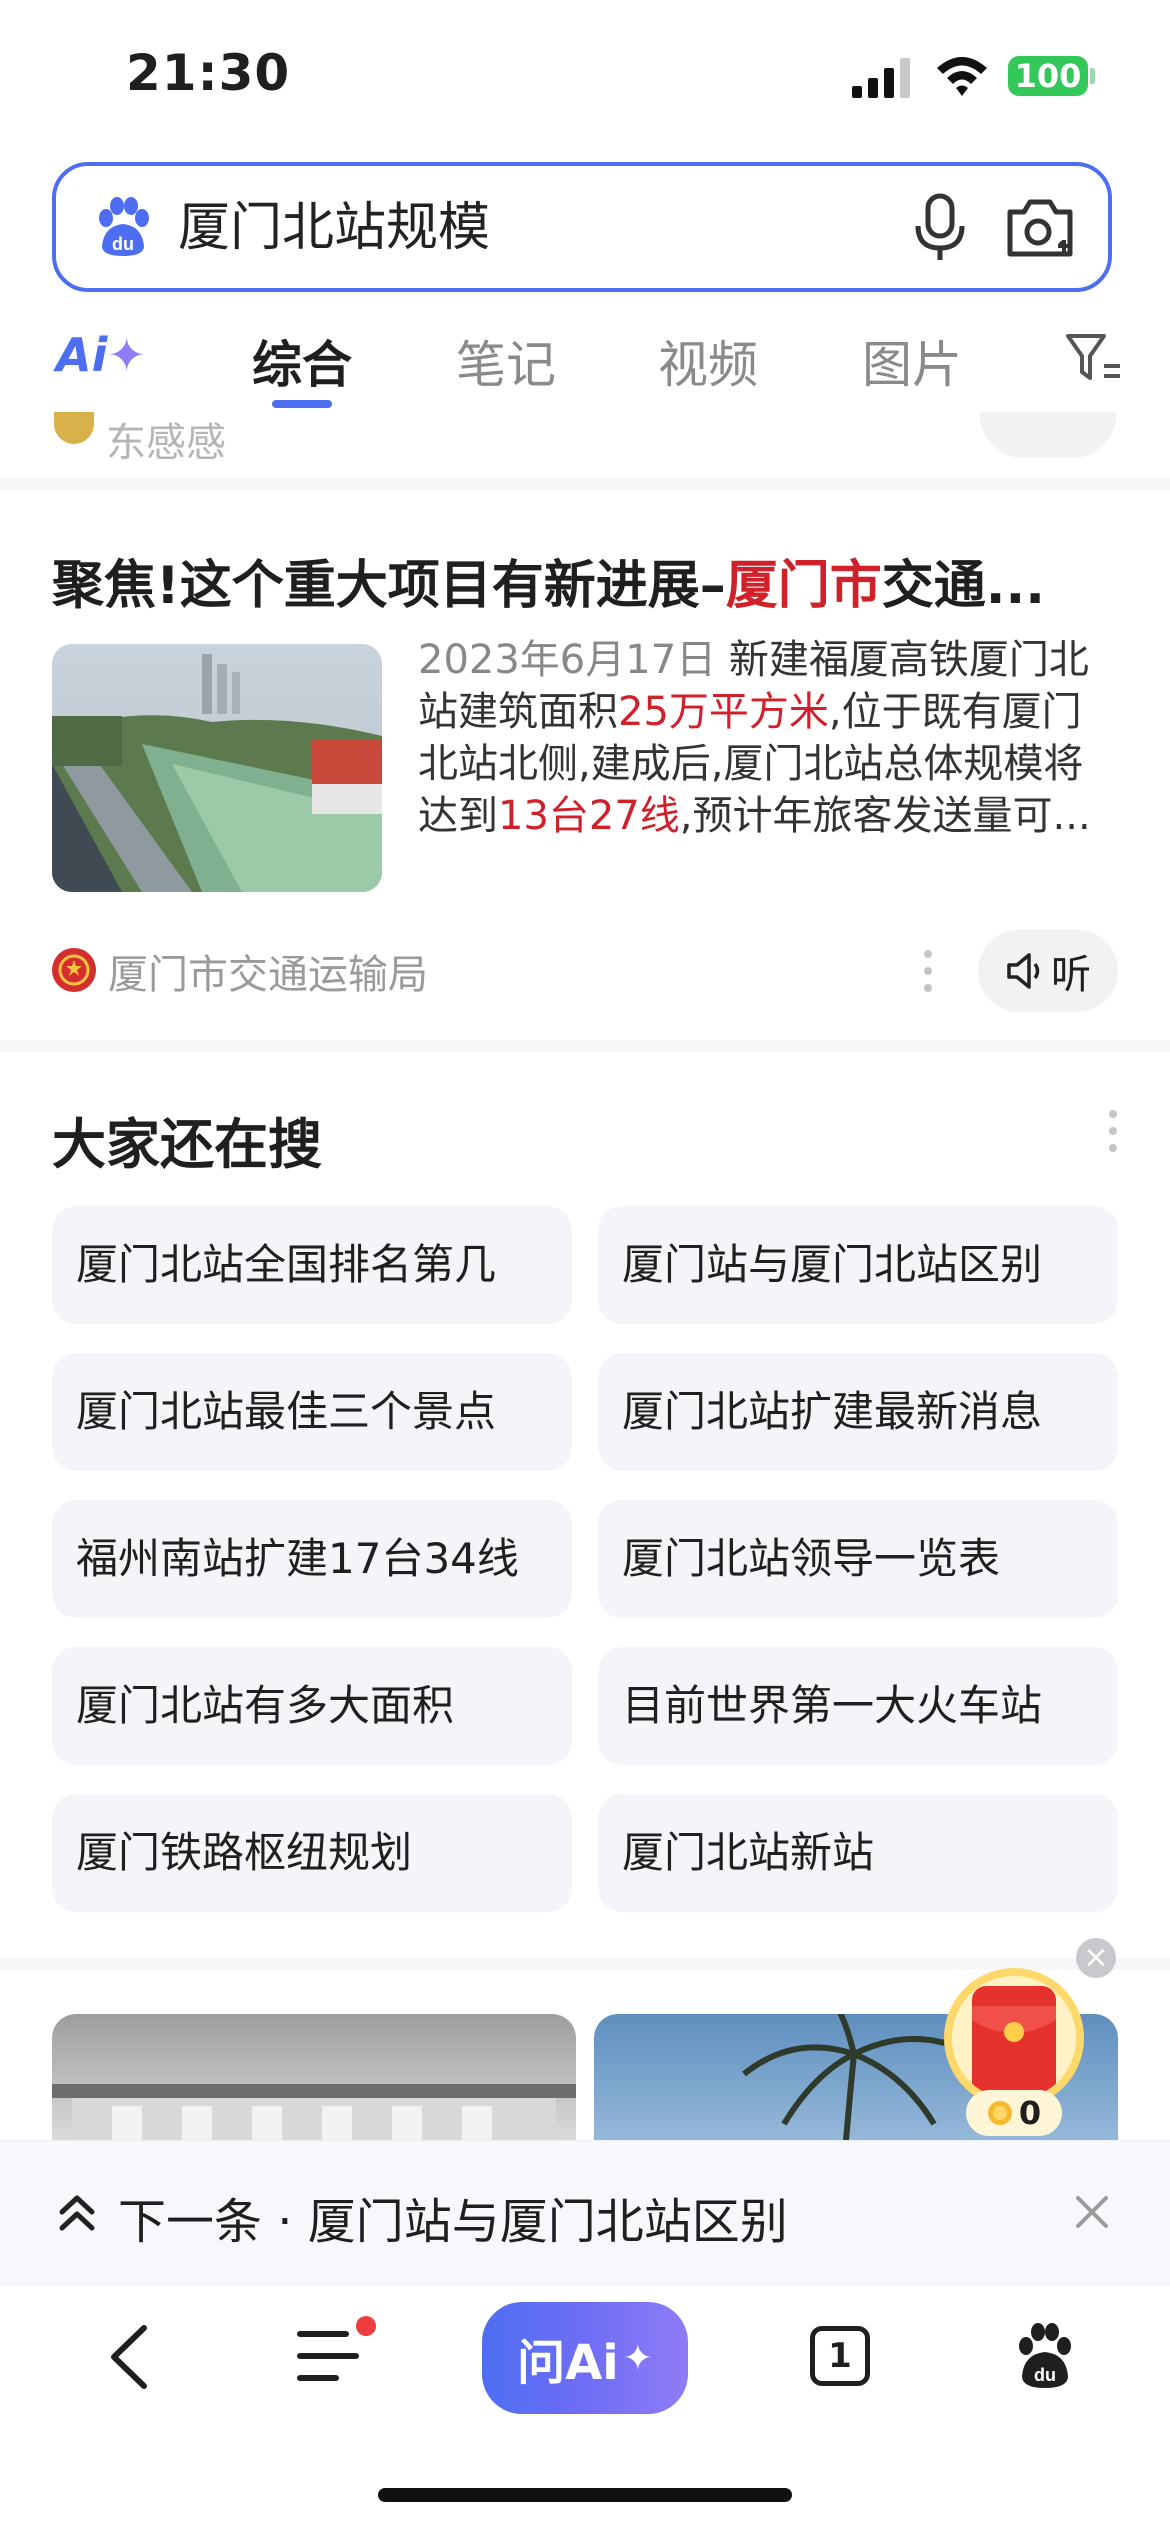 This screenshot has height=2532, width=1170. I want to click on title-text: 聚焦!这个重大项目有新进展–, so click(389, 586).